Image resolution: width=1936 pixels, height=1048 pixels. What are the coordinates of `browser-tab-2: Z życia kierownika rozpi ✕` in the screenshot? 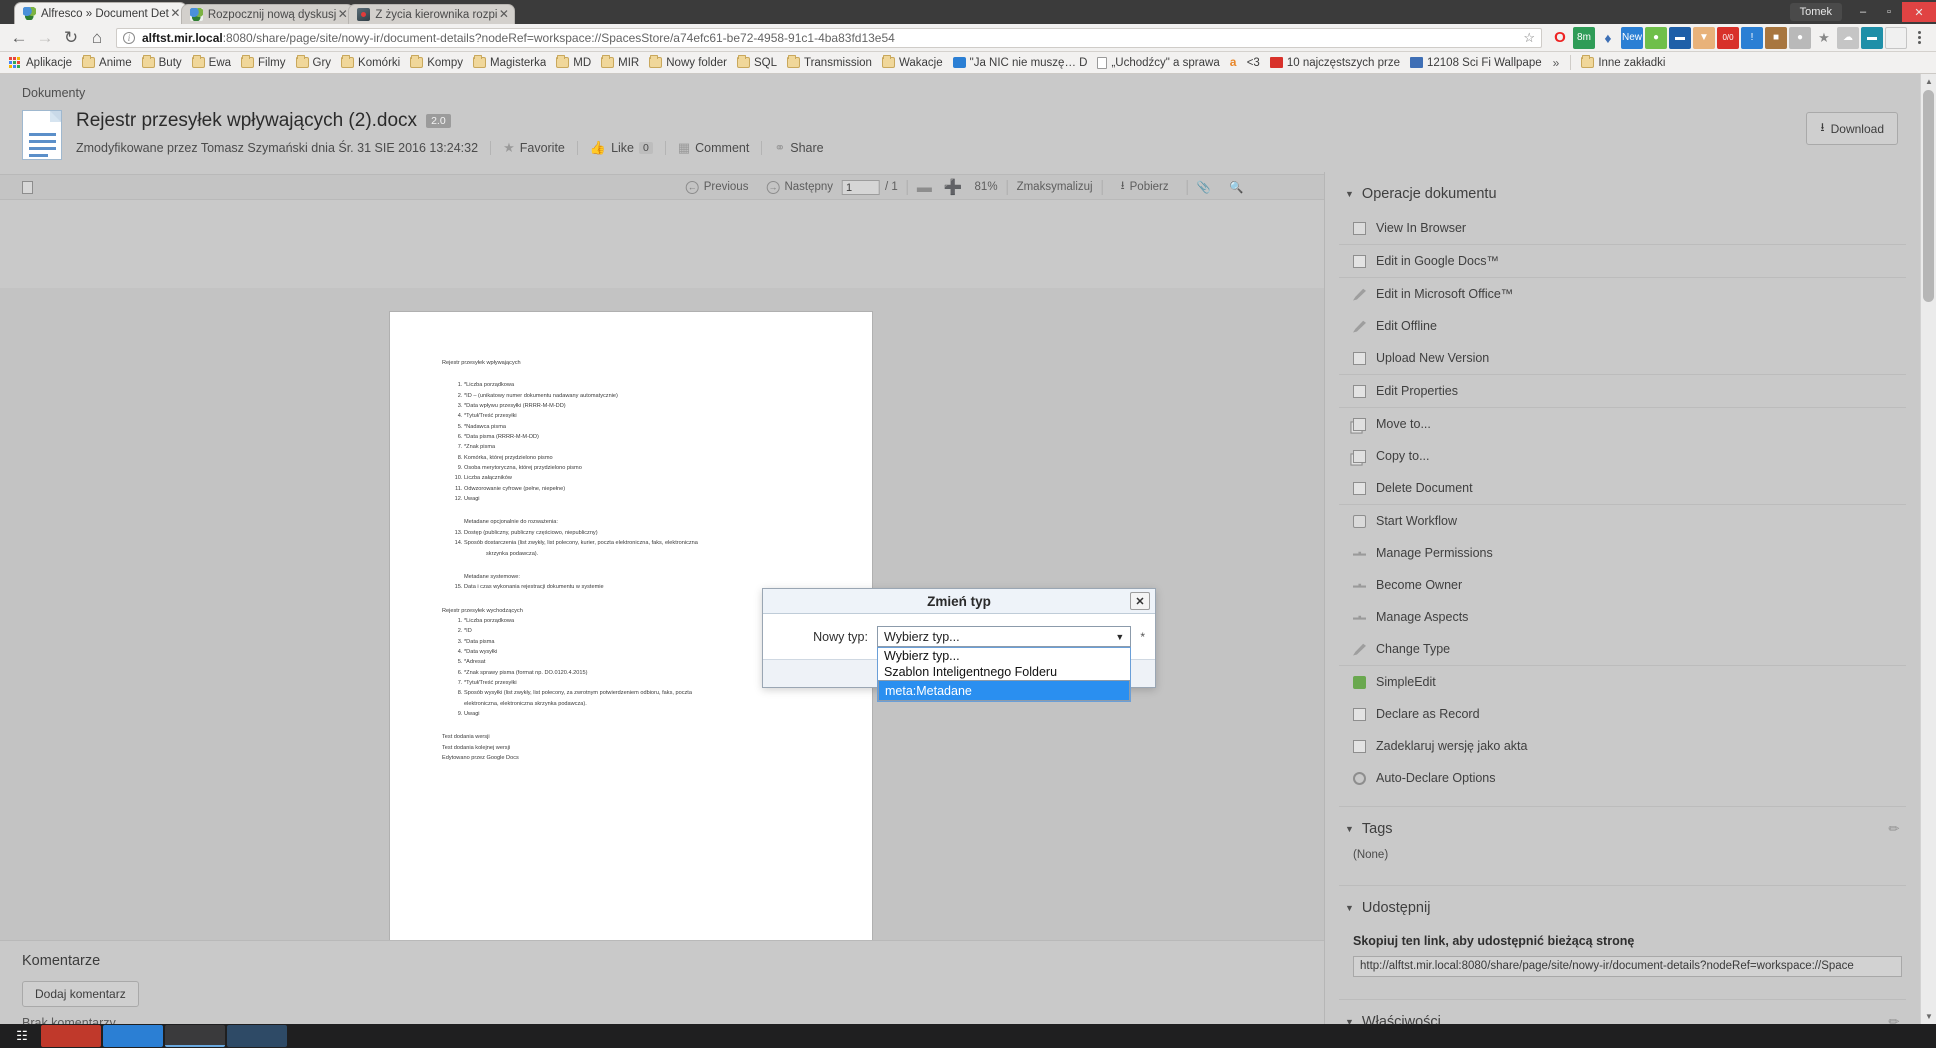 It's located at (432, 14).